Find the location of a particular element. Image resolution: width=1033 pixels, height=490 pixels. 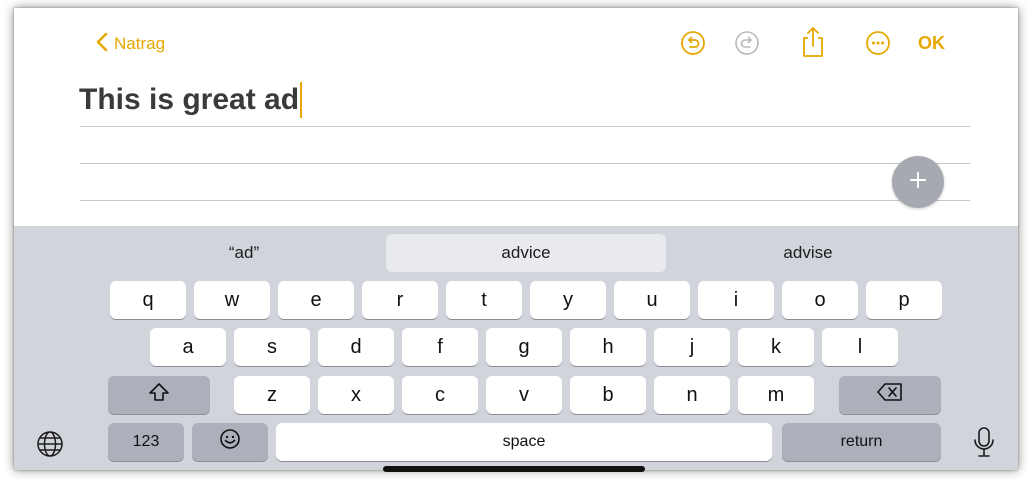

add-attachment-button is located at coordinates (918, 182).